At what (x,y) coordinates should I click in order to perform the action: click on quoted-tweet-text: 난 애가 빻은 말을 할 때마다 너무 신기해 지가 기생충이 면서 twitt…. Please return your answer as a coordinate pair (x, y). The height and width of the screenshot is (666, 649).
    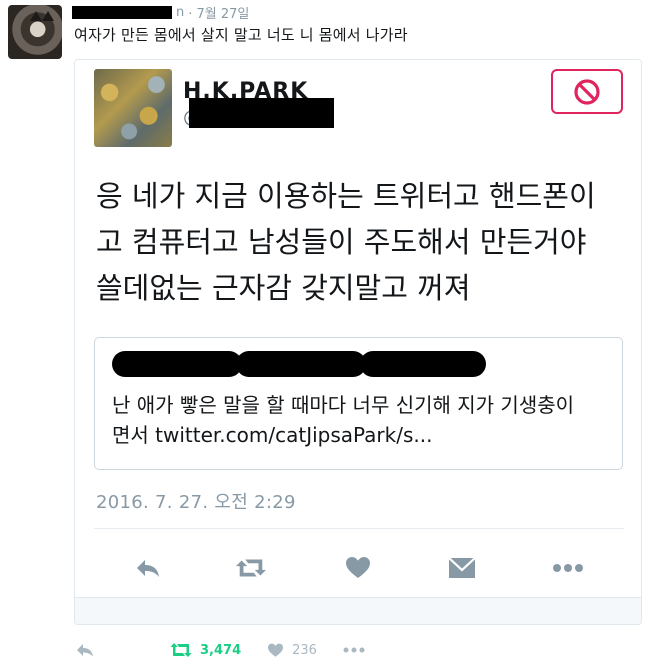
    Looking at the image, I should click on (362, 420).